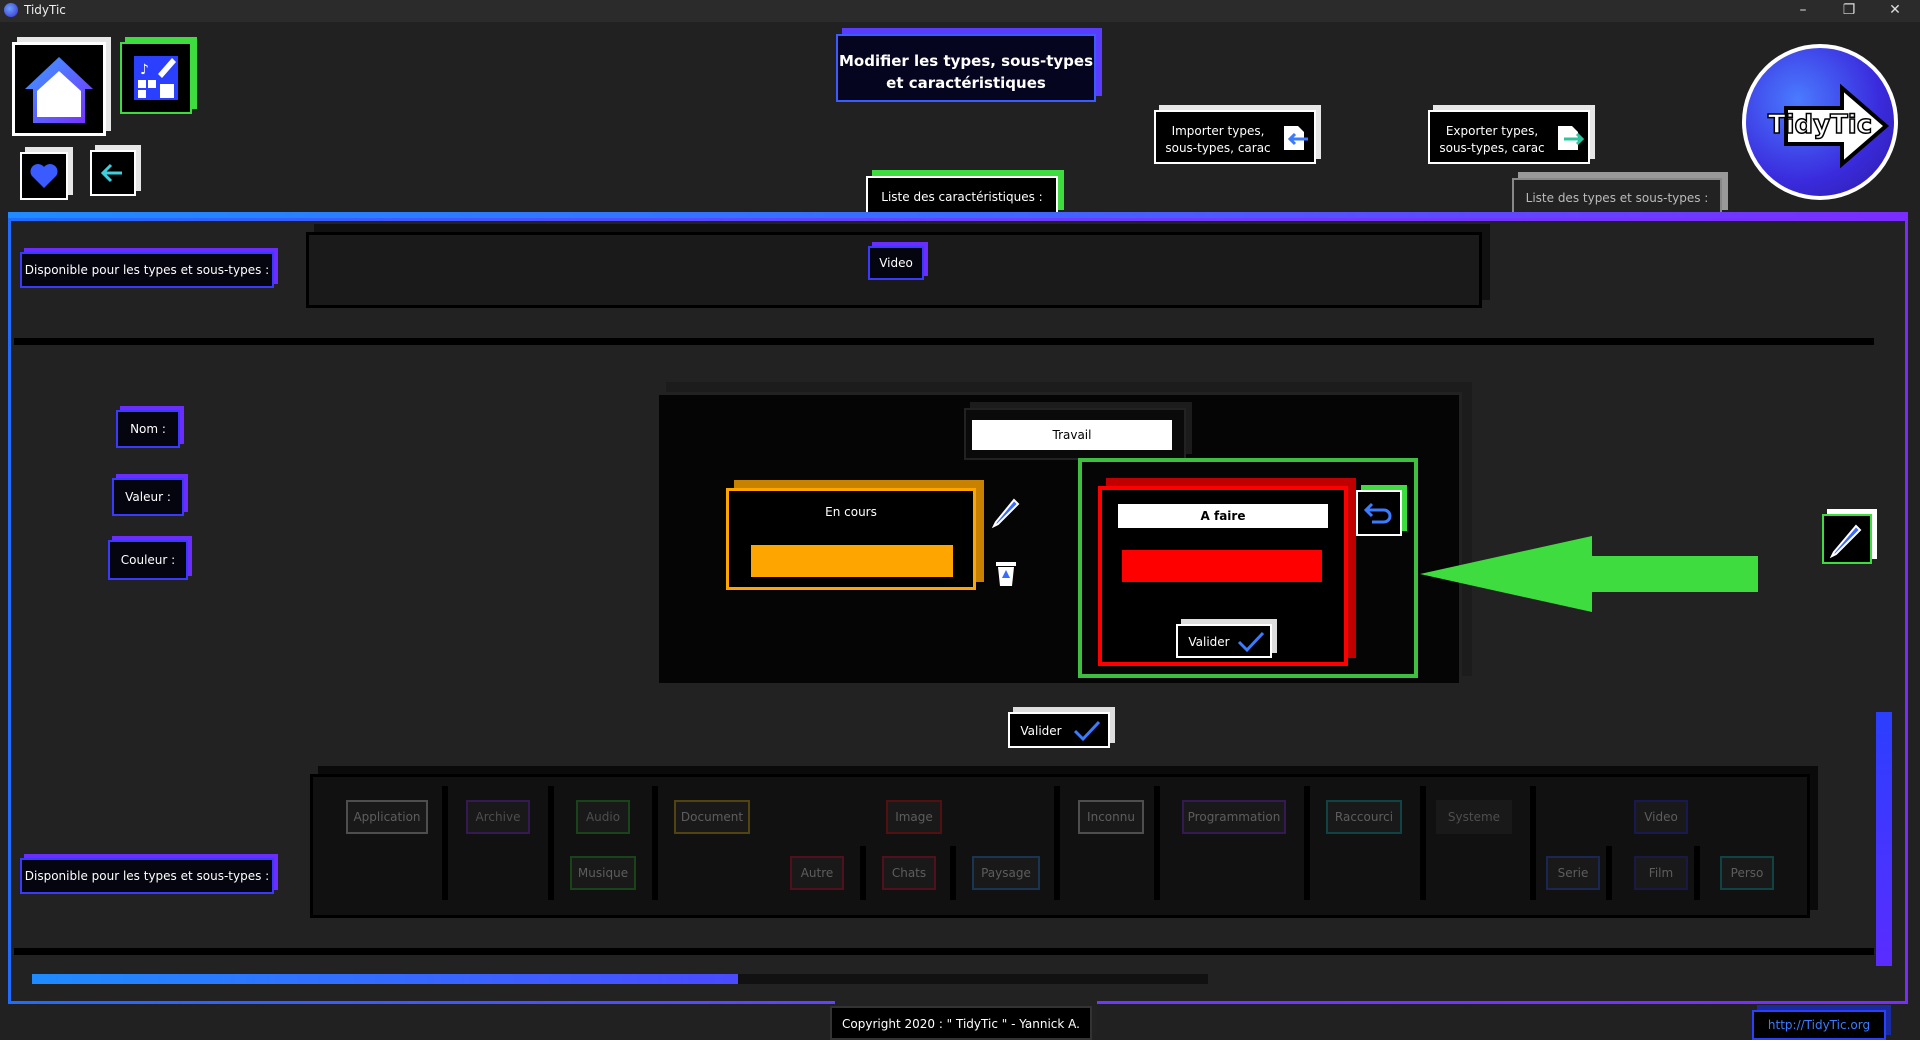  Describe the element at coordinates (1209, 642) in the screenshot. I see `validate-value-label: Valider` at that location.